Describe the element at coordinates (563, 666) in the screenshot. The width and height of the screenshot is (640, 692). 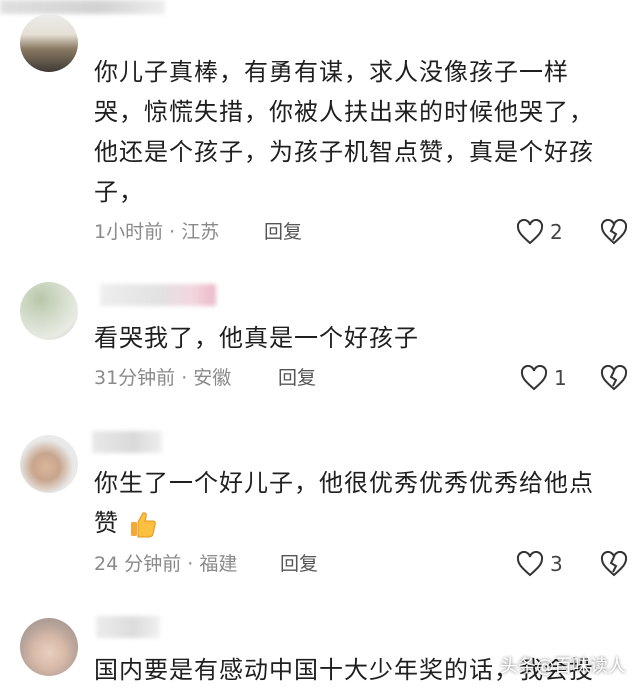
I see `watermark: 头条@百味读人` at that location.